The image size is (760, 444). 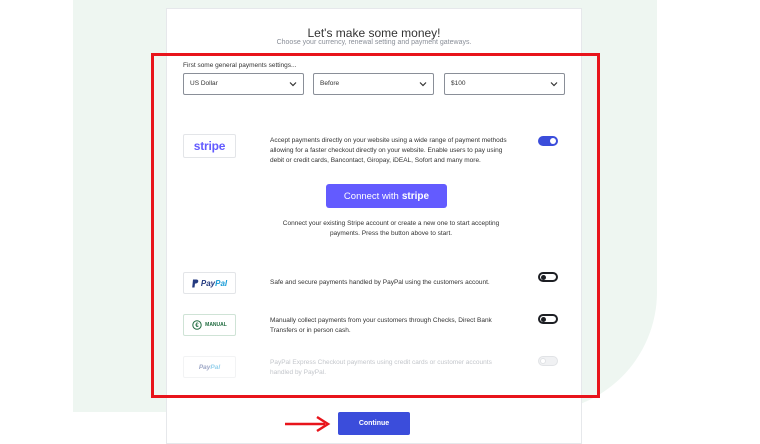 I want to click on page-title: Let's make some money!, so click(x=374, y=33).